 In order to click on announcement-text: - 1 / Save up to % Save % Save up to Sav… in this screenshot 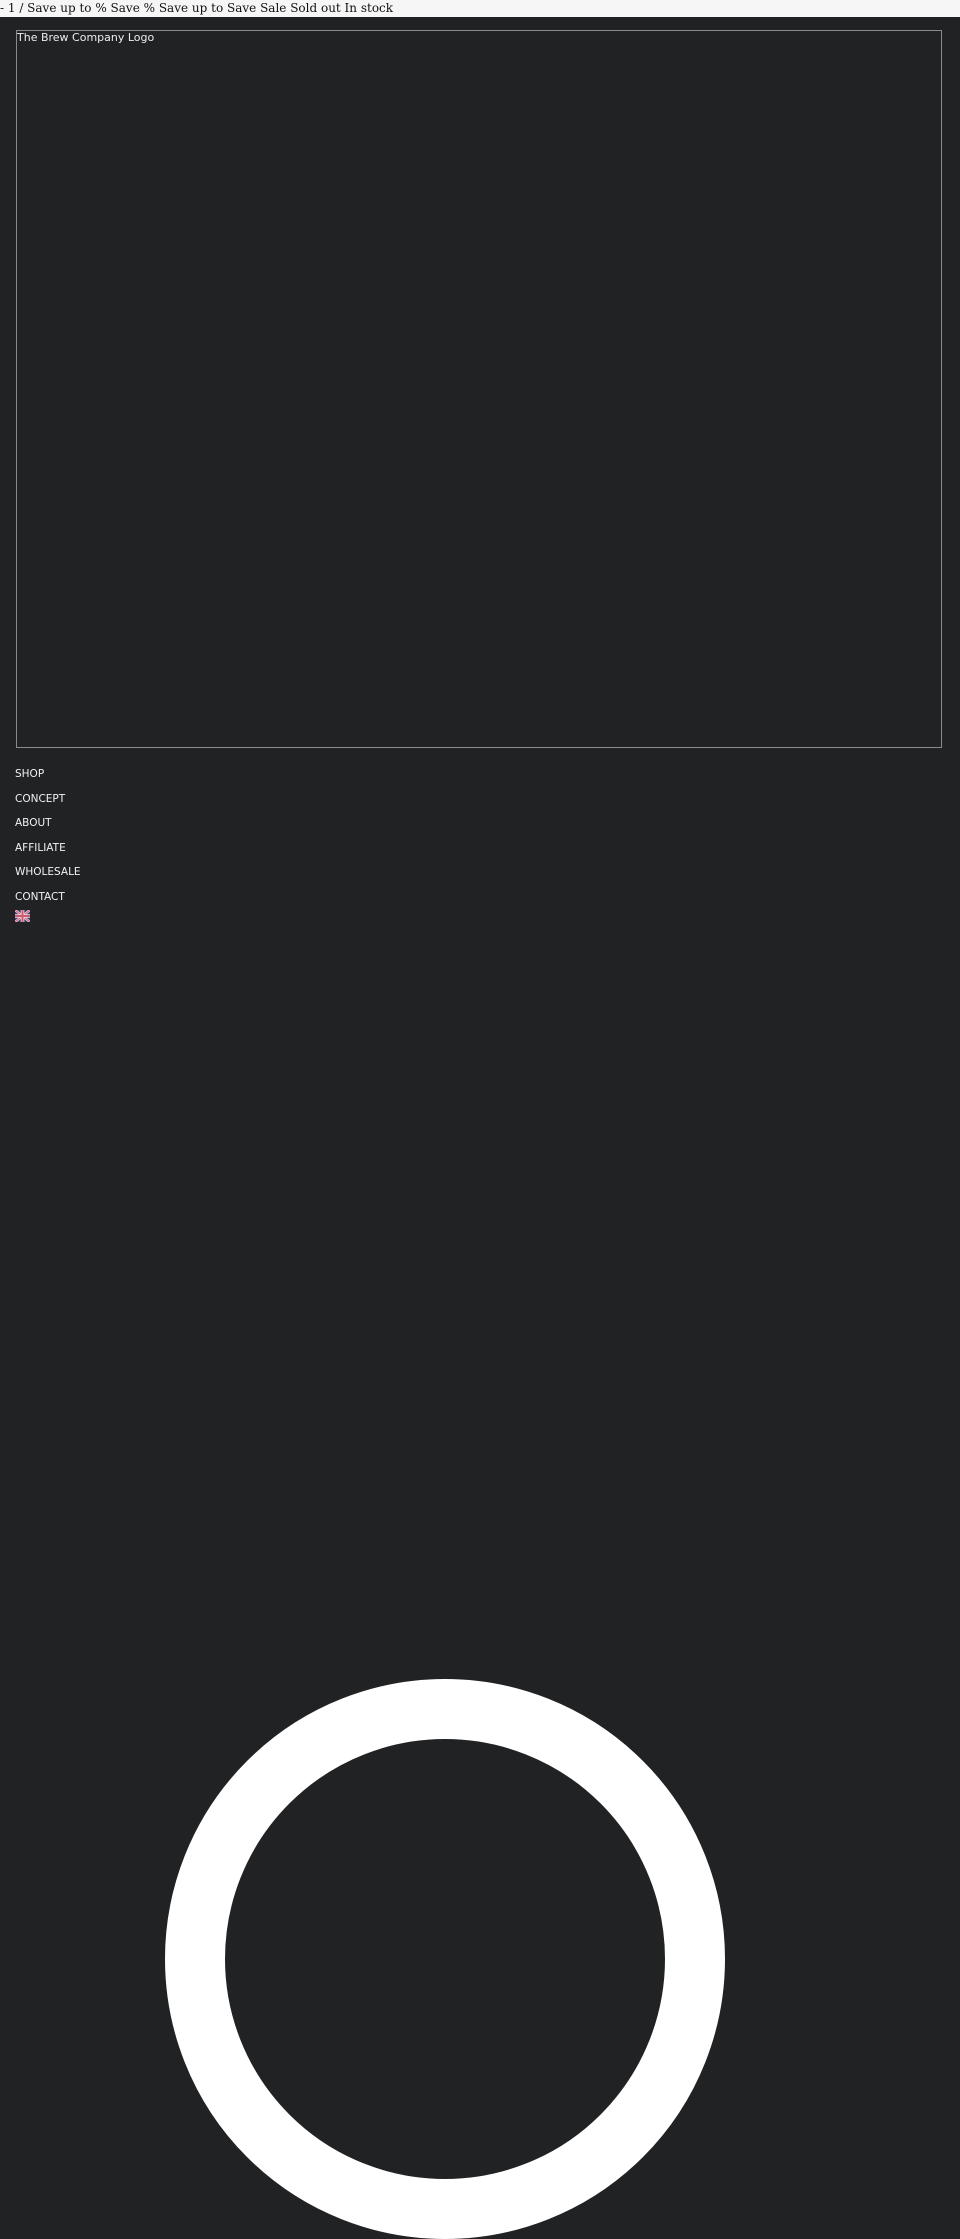, I will do `click(197, 8)`.